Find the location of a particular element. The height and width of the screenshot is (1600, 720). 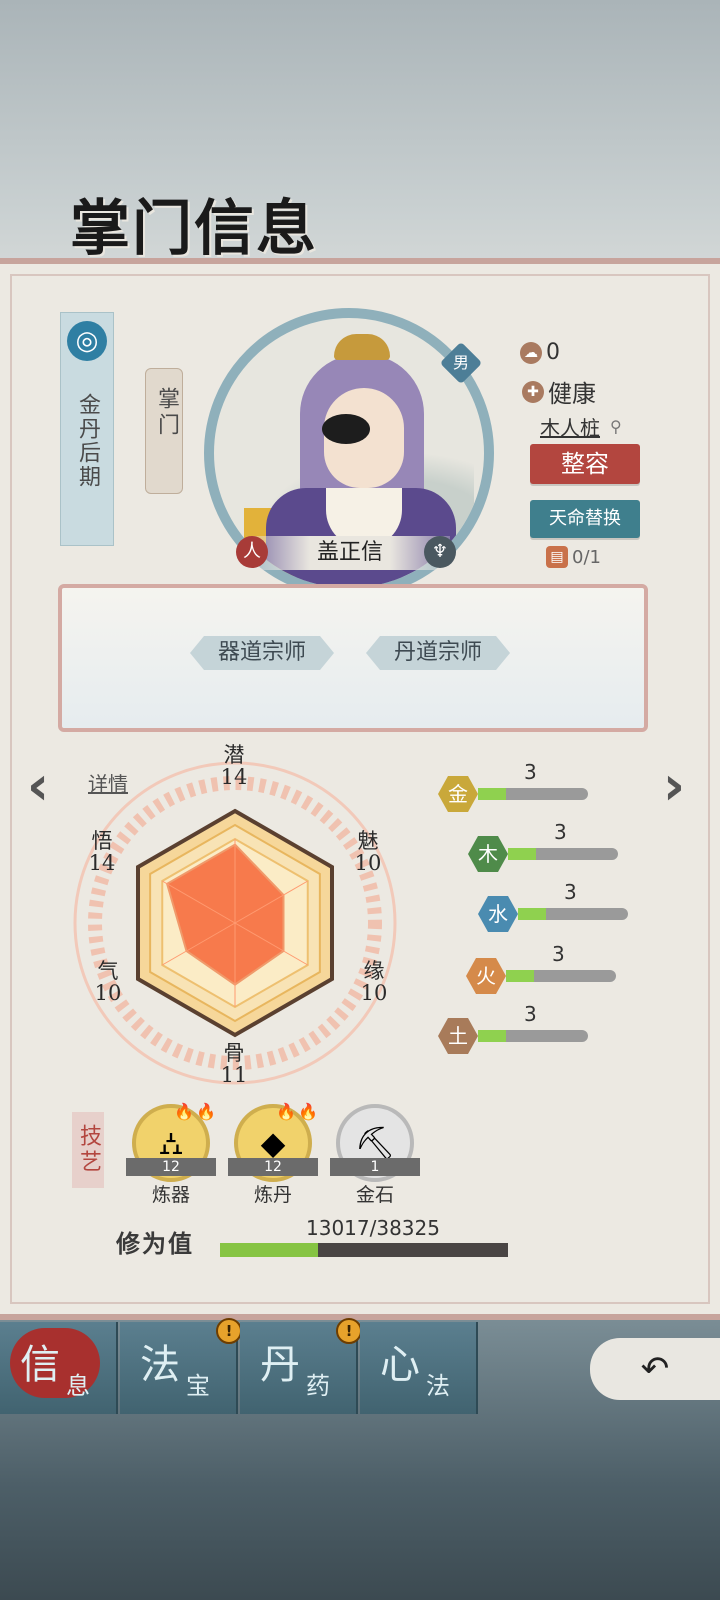

location-row: 木人桩 ⚲ is located at coordinates (581, 426).